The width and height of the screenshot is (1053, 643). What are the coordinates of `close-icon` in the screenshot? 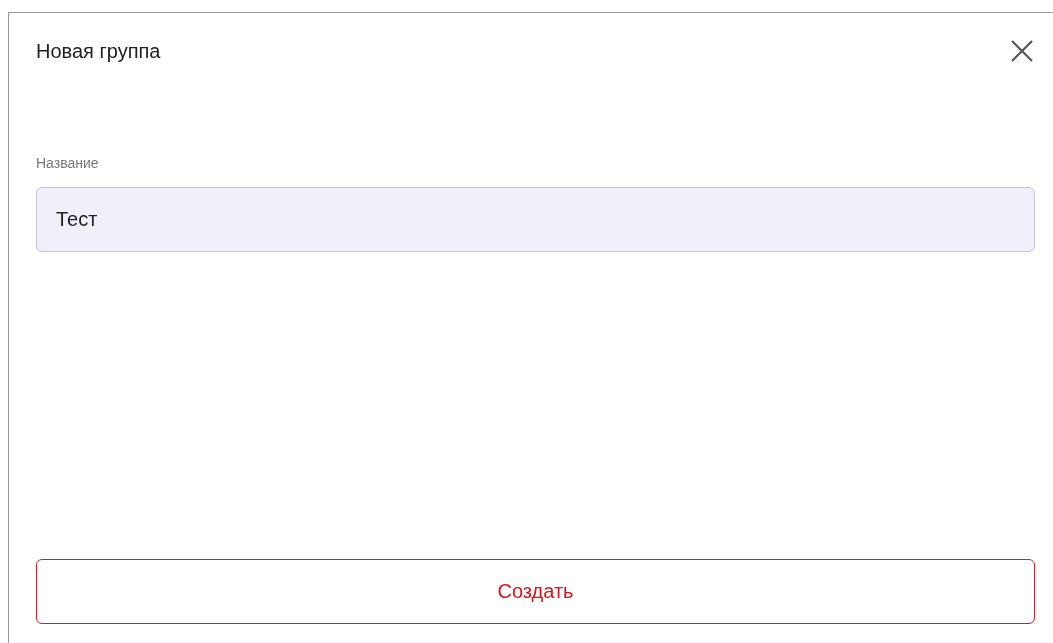 It's located at (1022, 51).